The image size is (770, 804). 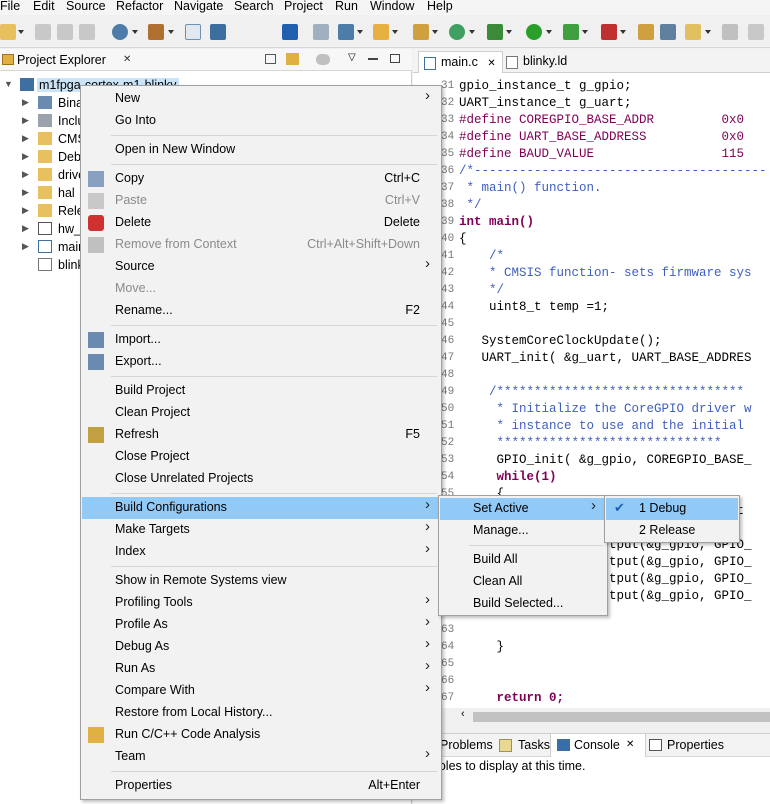 I want to click on menu-search: Search, so click(x=254, y=6).